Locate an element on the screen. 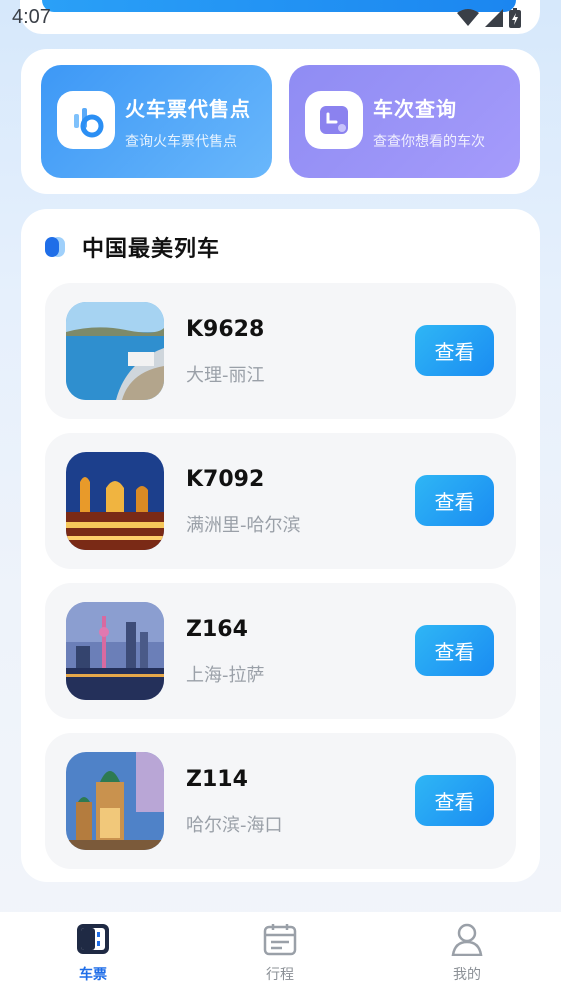 The image size is (561, 999). train-code: Z114 is located at coordinates (217, 779).